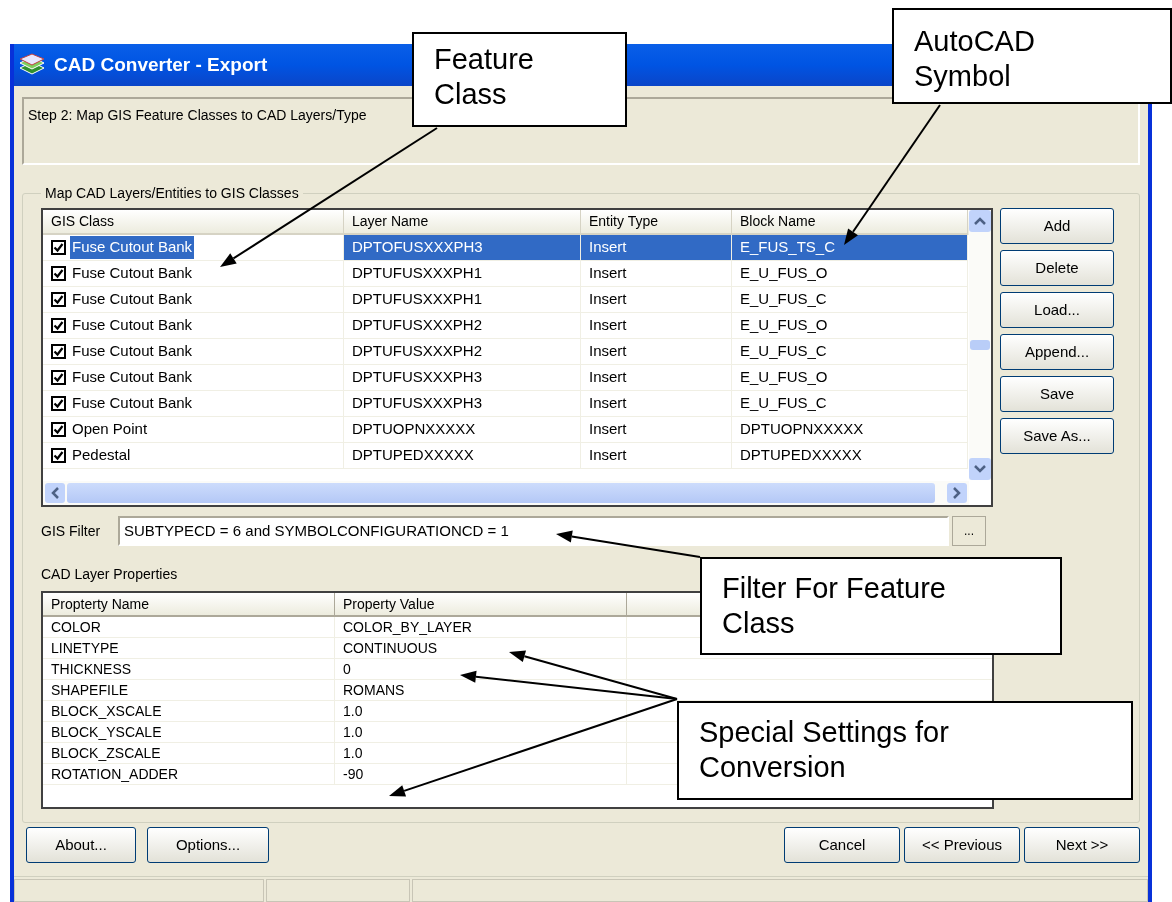 The width and height of the screenshot is (1172, 902). Describe the element at coordinates (842, 845) in the screenshot. I see `dialog-button: Cancel` at that location.